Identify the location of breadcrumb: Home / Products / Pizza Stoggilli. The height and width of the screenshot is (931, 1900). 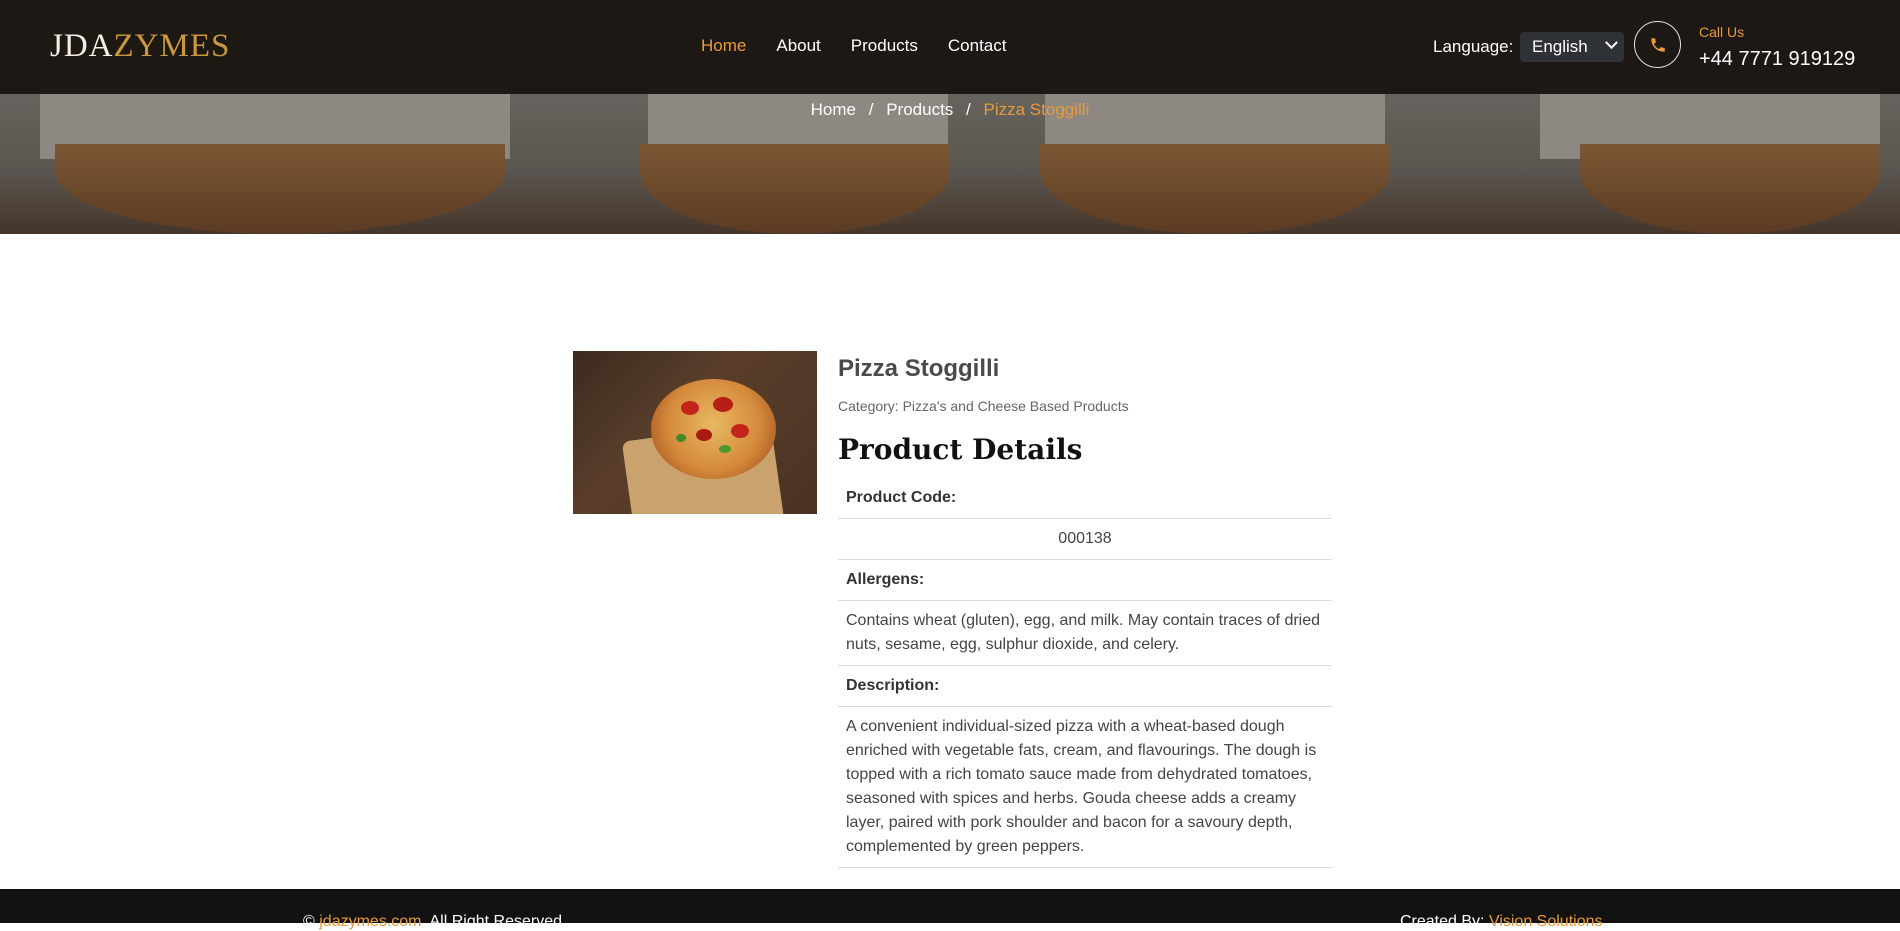
(950, 110).